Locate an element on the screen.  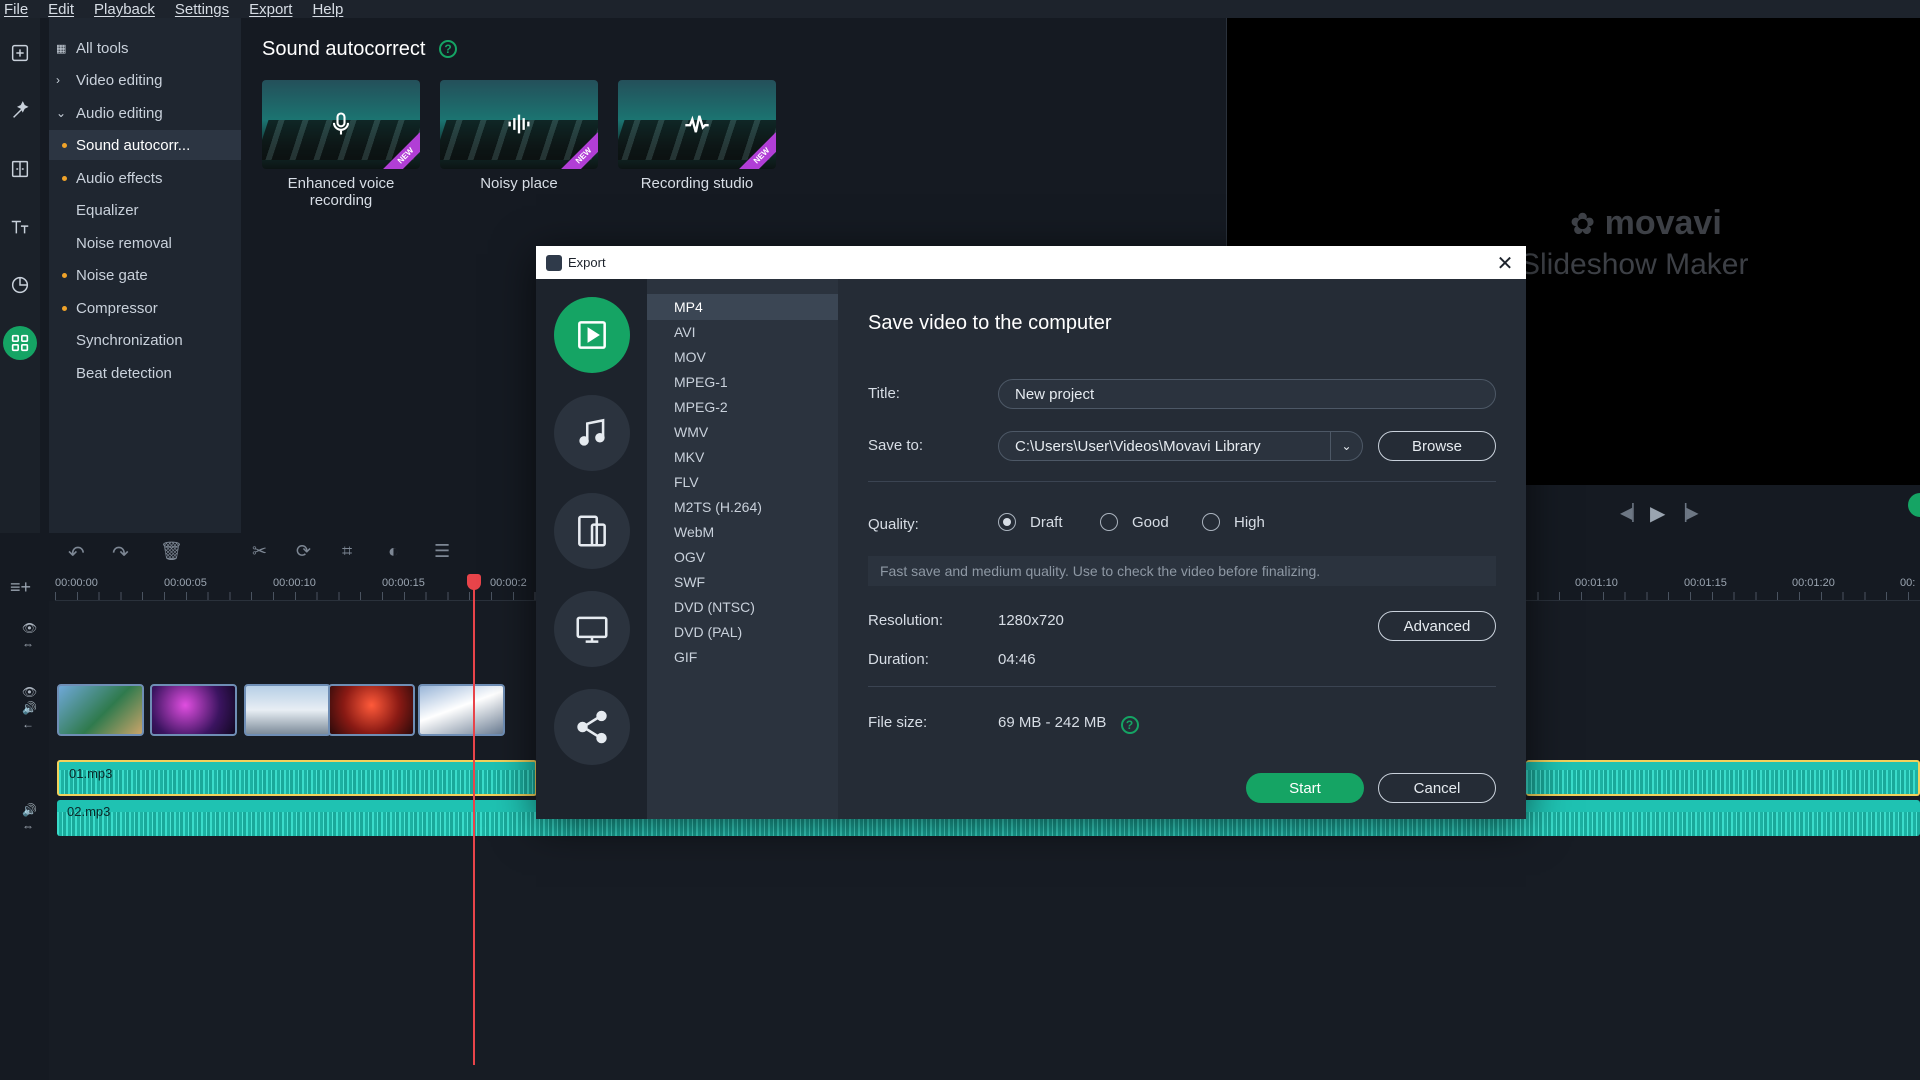
tool-noise-gate: Noise gate is located at coordinates (145, 275).